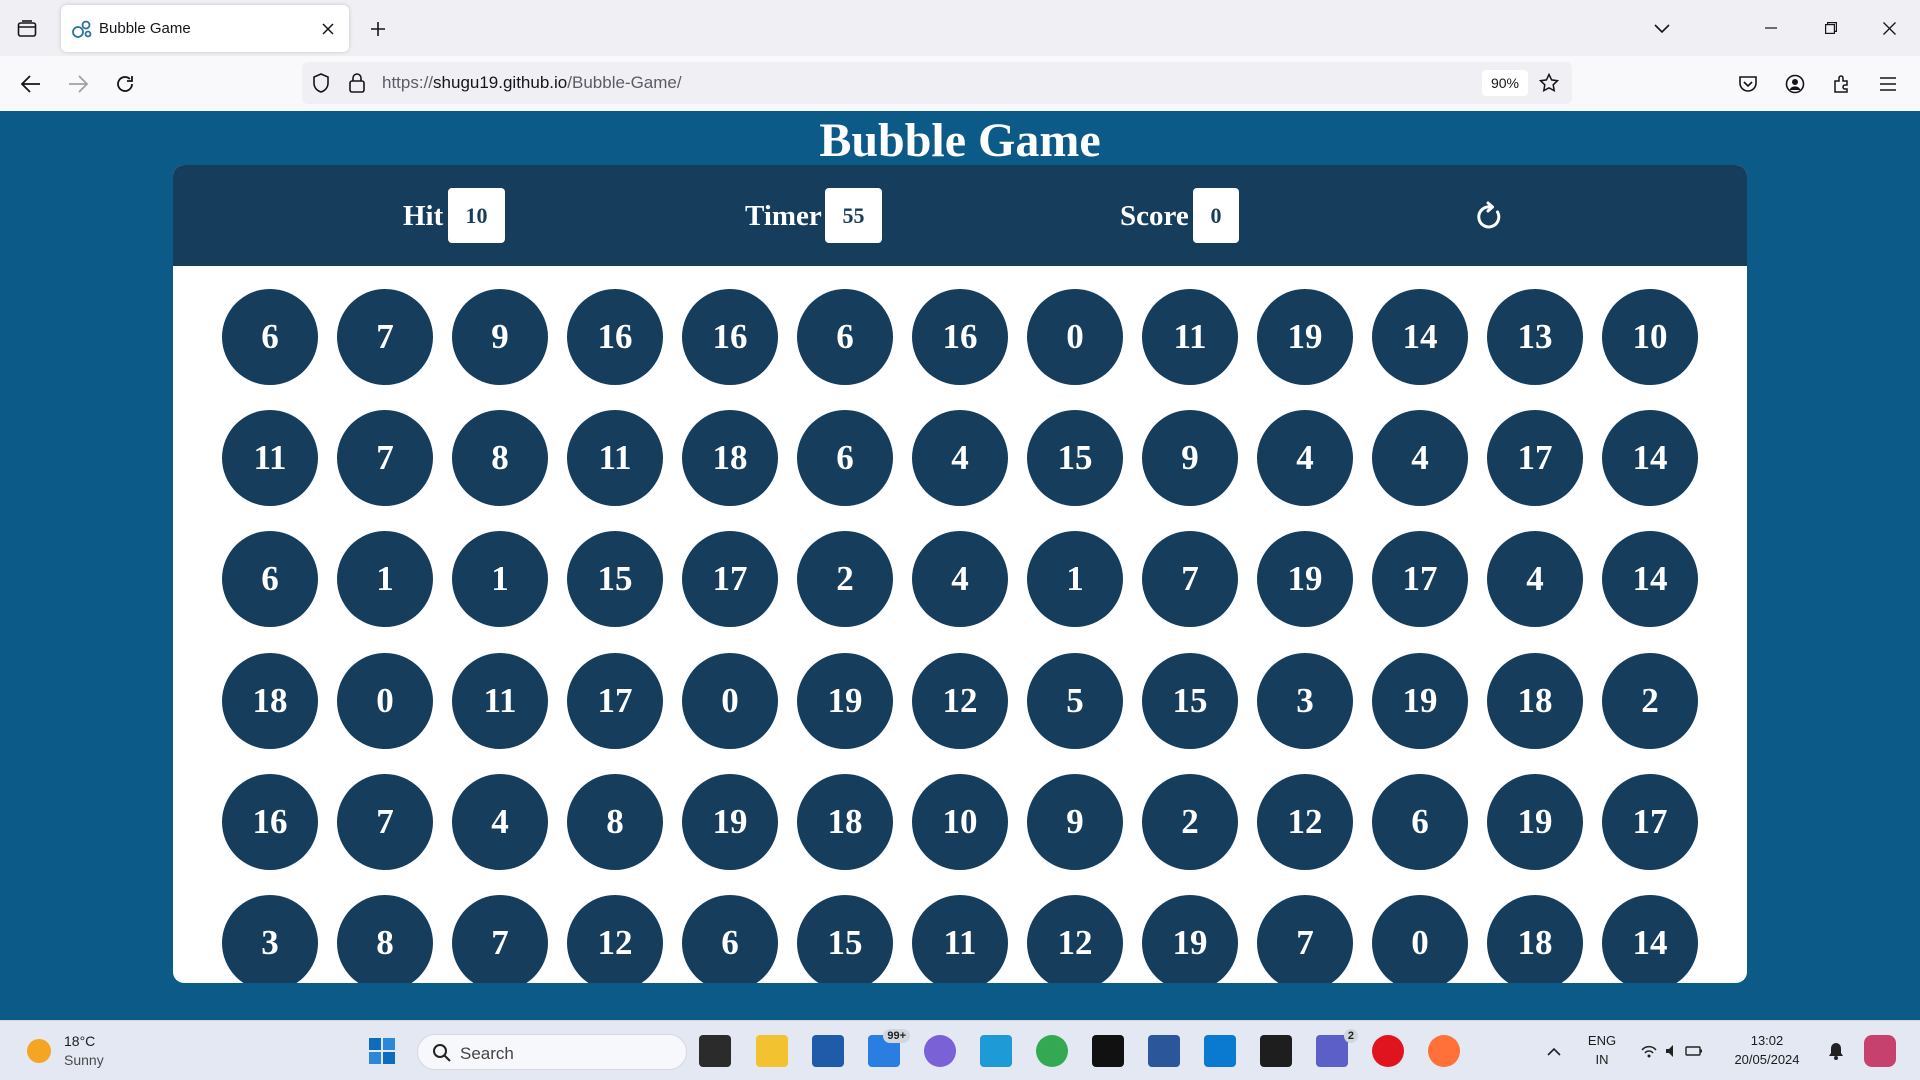 The height and width of the screenshot is (1080, 1920). What do you see at coordinates (1388, 1051) in the screenshot?
I see `opera-icon` at bounding box center [1388, 1051].